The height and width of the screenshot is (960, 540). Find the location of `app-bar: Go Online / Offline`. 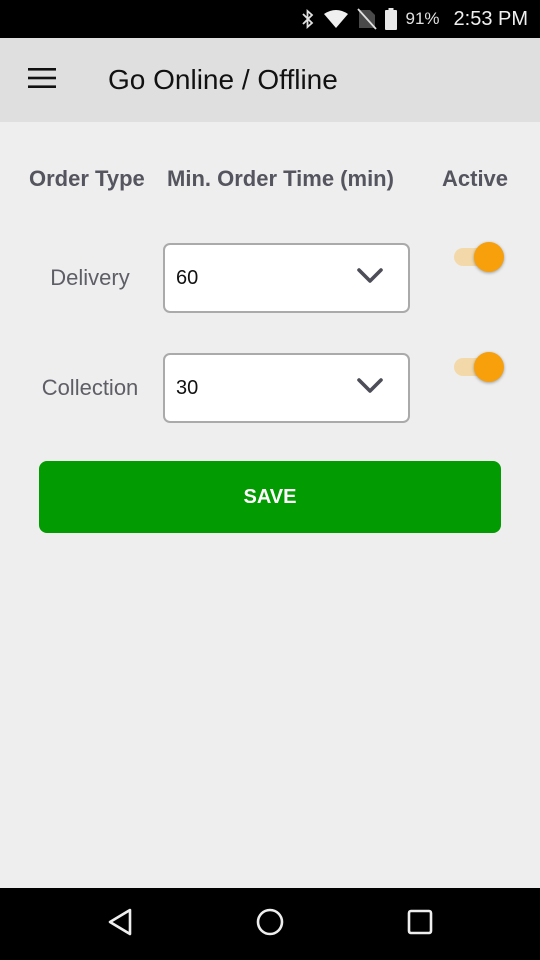

app-bar: Go Online / Offline is located at coordinates (270, 80).